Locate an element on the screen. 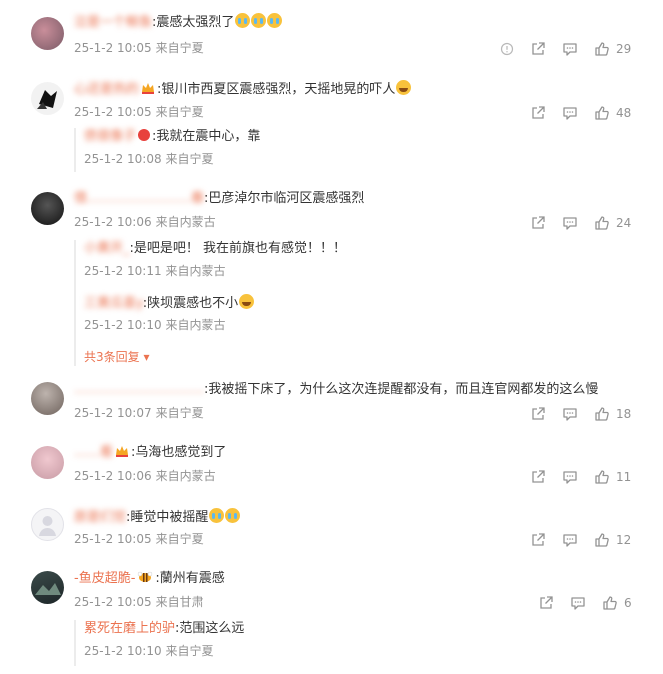 The height and width of the screenshot is (674, 663). username: ……看 is located at coordinates (93, 452).